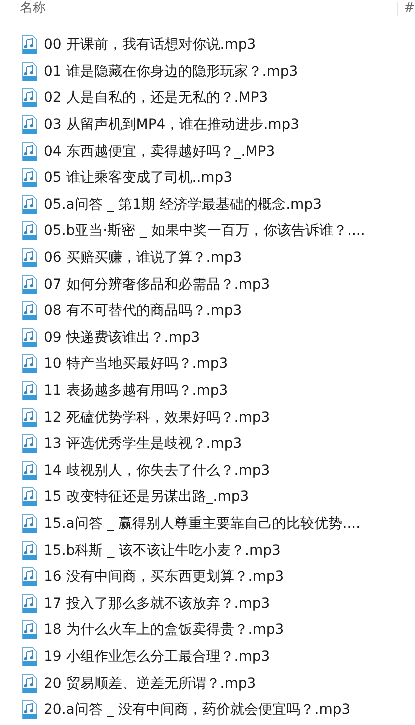 The width and height of the screenshot is (415, 725). Describe the element at coordinates (164, 630) in the screenshot. I see `file-name: 18 为什么火车上的盒饭卖得贵？.mp3` at that location.